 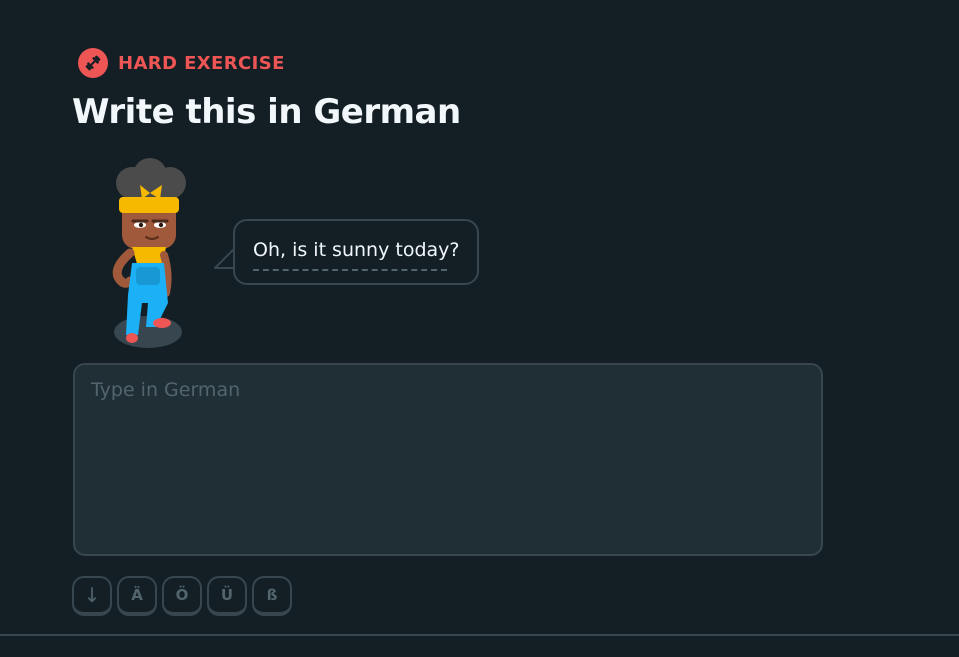 I want to click on page-title: Write this in German, so click(x=266, y=112).